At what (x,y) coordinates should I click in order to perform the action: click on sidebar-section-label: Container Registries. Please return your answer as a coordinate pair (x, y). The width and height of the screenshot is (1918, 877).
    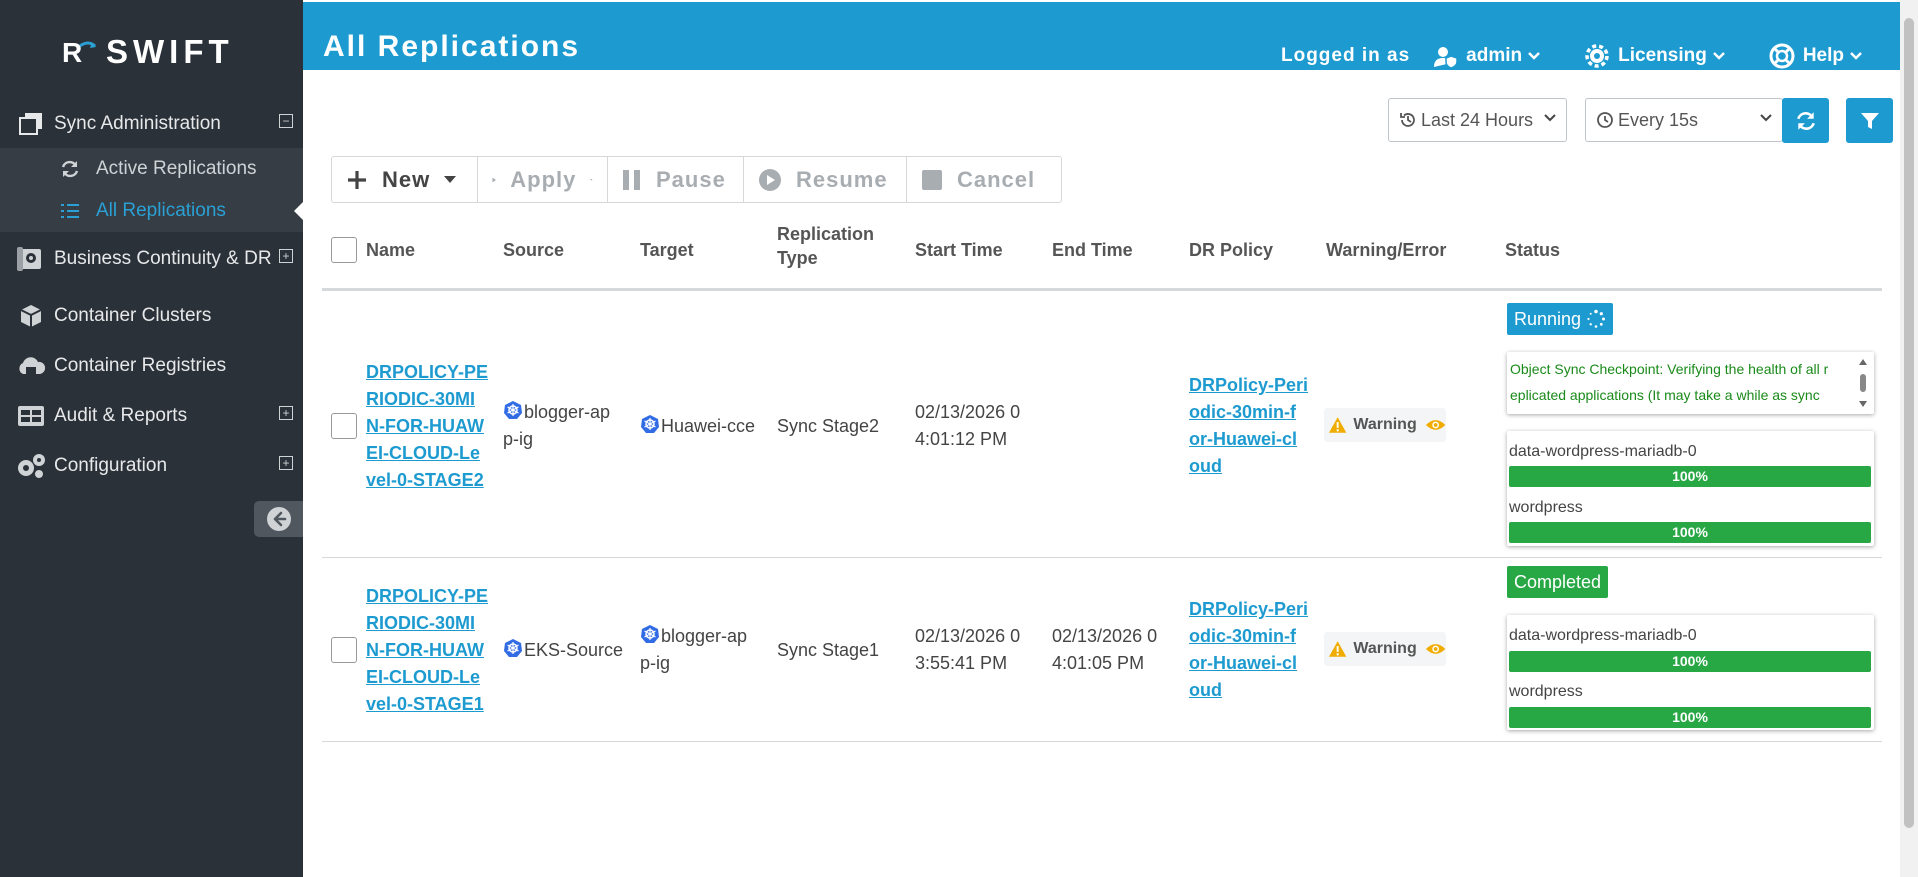
    Looking at the image, I should click on (140, 365).